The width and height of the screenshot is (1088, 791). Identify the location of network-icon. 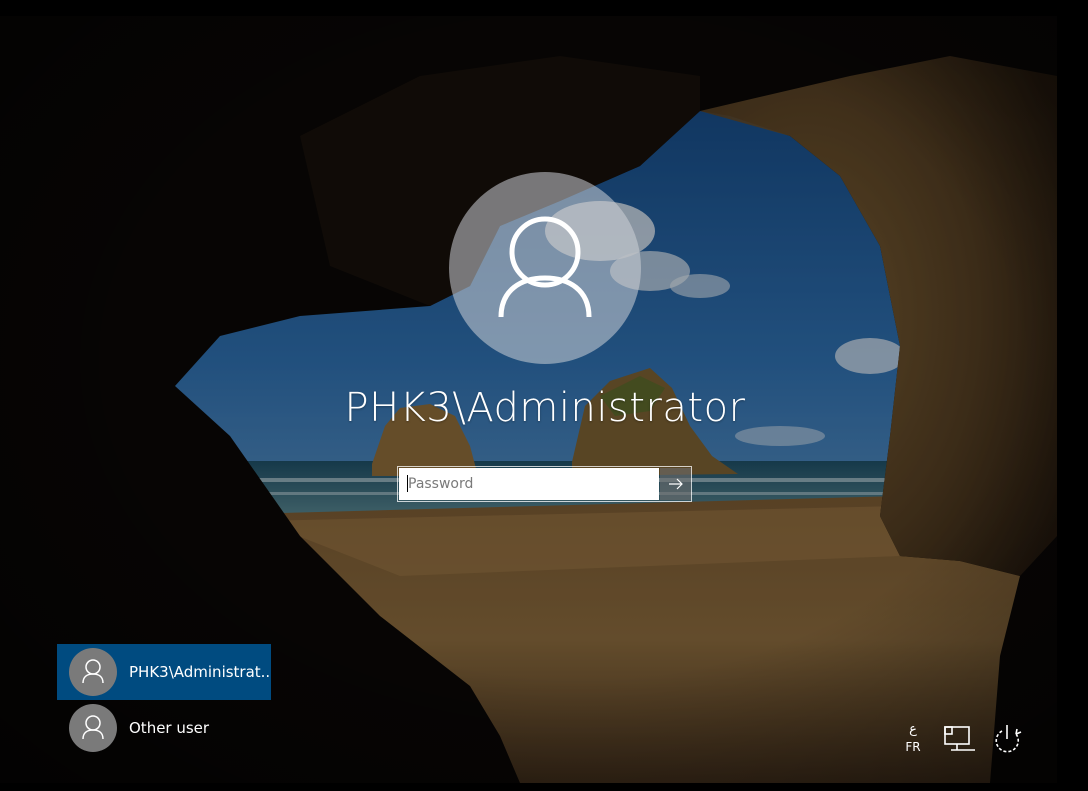
(959, 738).